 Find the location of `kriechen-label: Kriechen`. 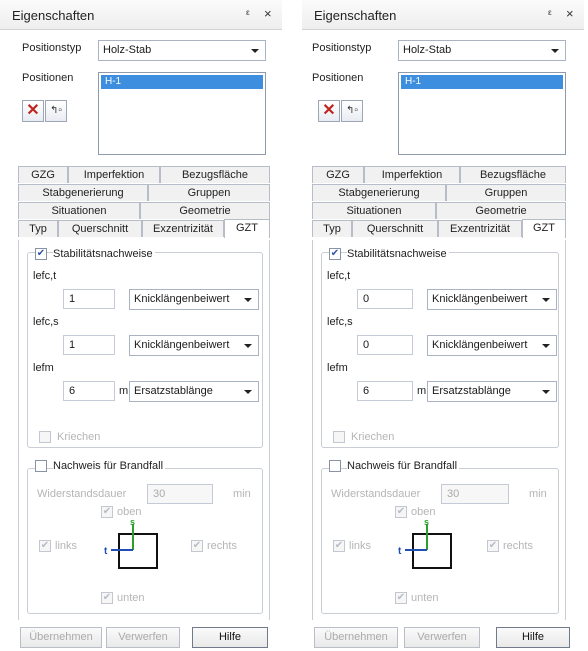

kriechen-label: Kriechen is located at coordinates (373, 437).